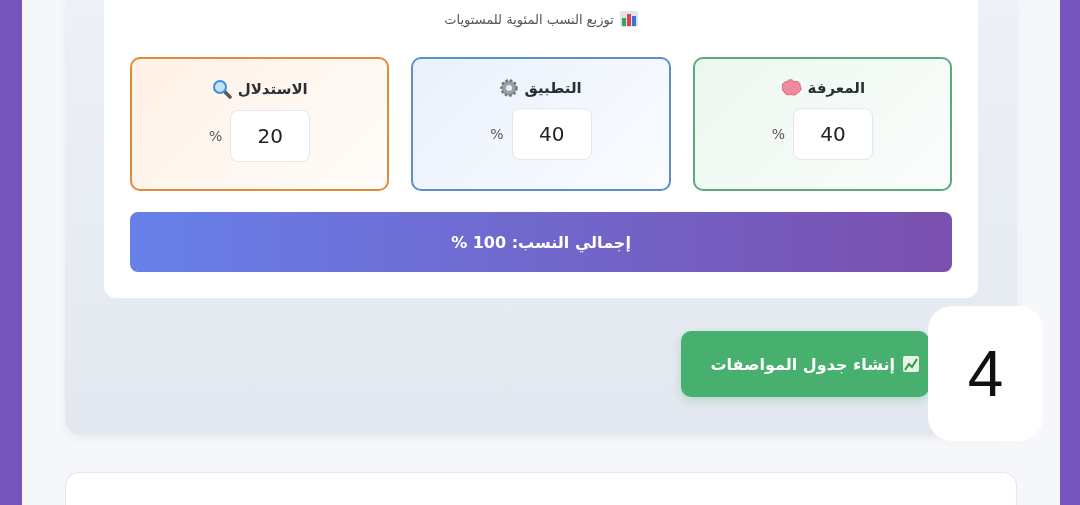 The width and height of the screenshot is (1080, 505). I want to click on section-title: توزيع النسب المئوية للمستويات, so click(529, 19).